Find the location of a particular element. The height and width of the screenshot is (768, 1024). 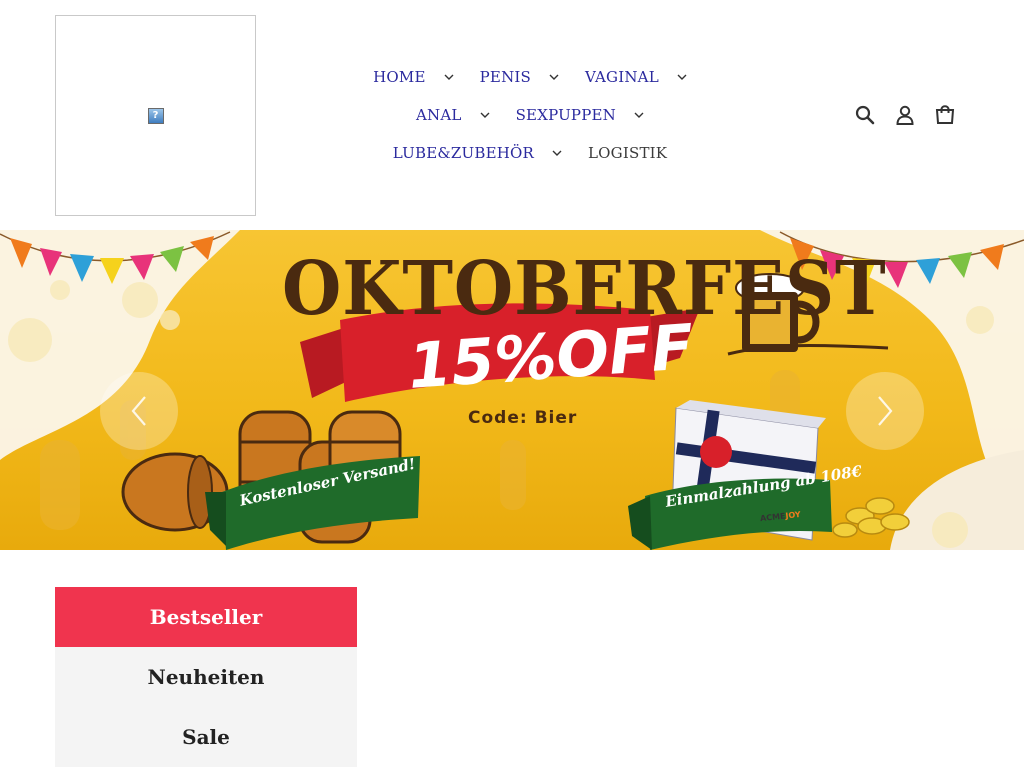

box-brand-part-b: JOY is located at coordinates (793, 515).